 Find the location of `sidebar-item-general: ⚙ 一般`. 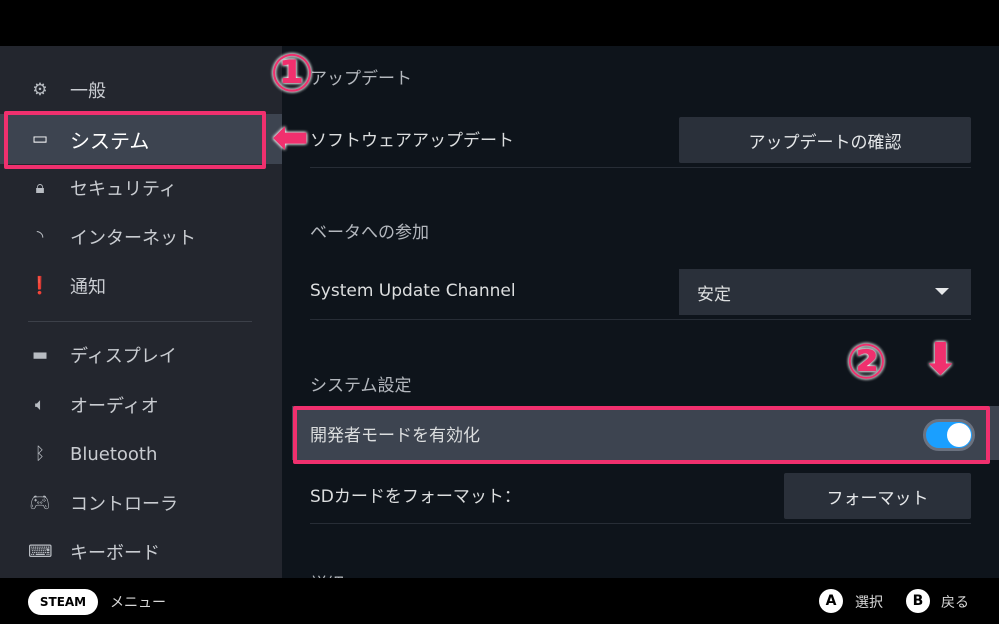

sidebar-item-general: ⚙ 一般 is located at coordinates (141, 90).